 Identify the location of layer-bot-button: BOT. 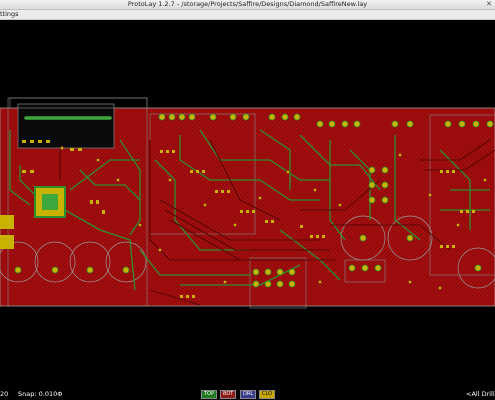
(228, 394).